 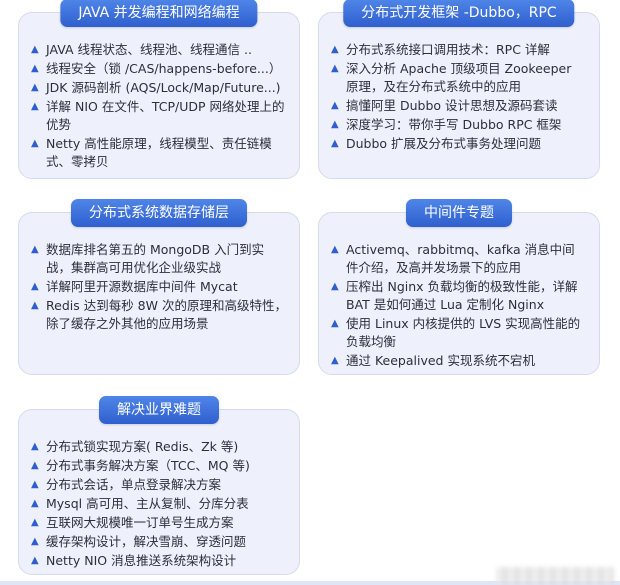 I want to click on list-item-text: 分布式会话，单点登录解决方案, so click(x=134, y=484).